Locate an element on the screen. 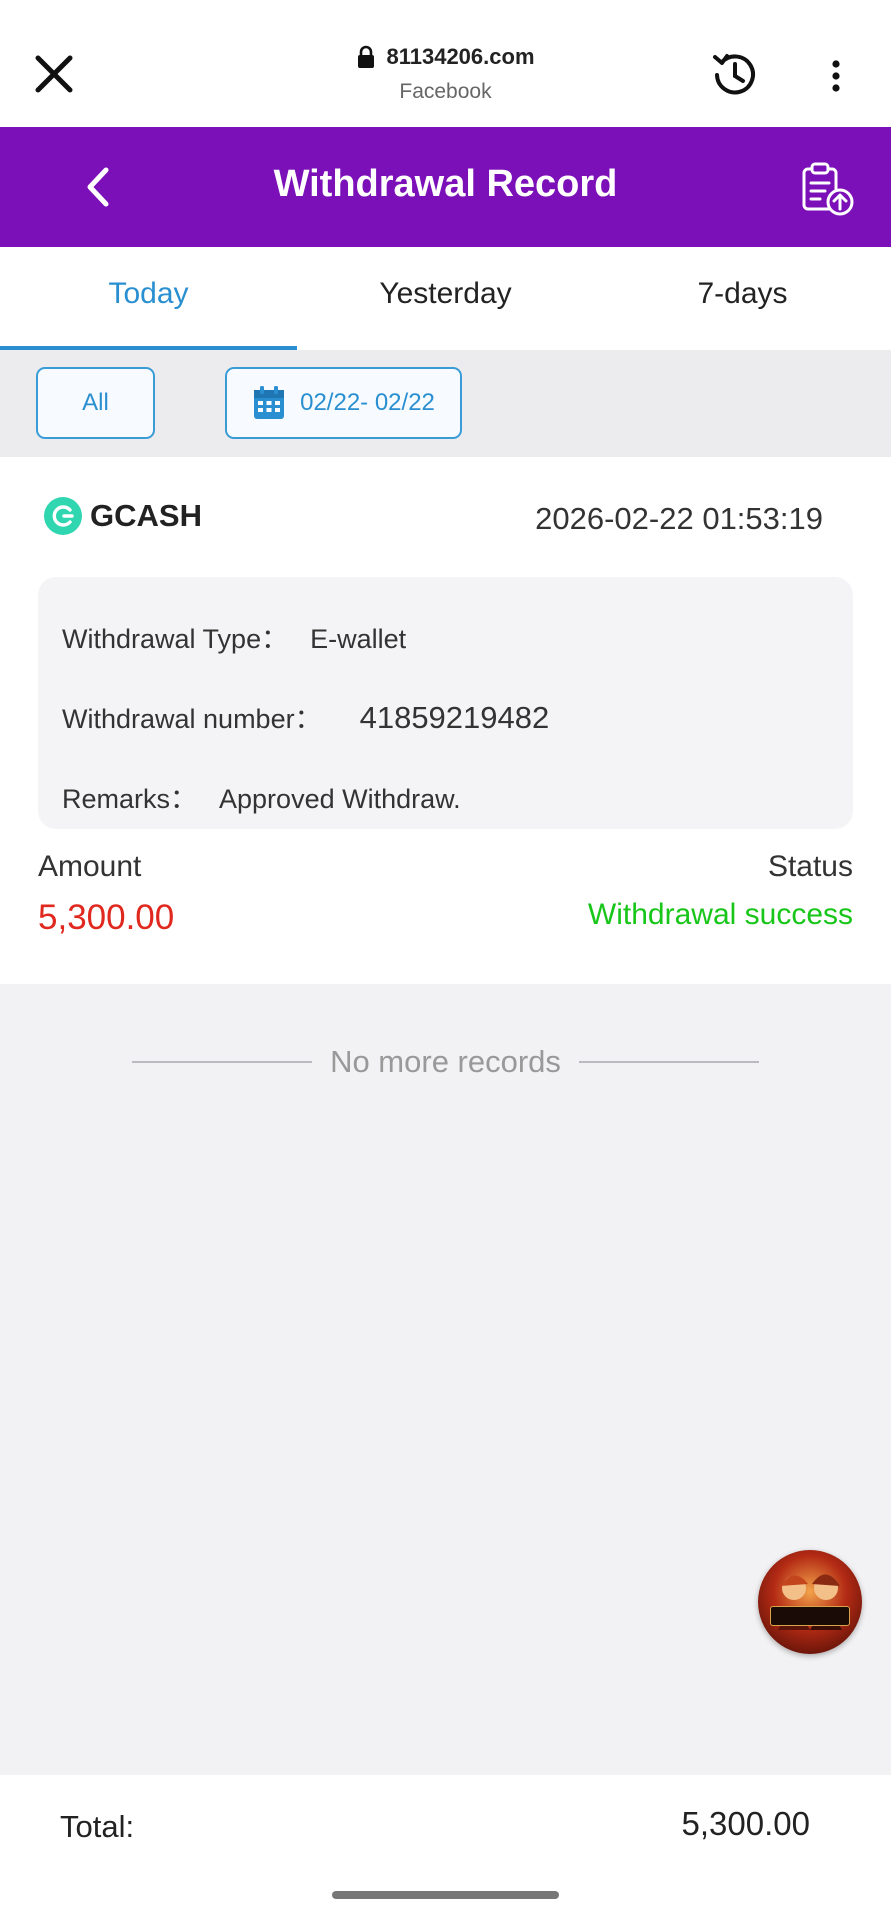 The height and width of the screenshot is (1920, 891). no-more-records-text: No more records is located at coordinates (445, 1061).